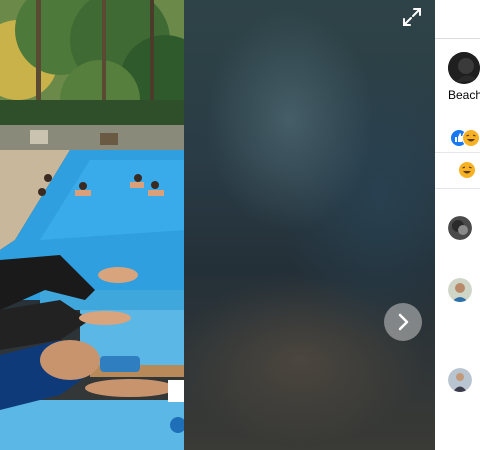 This screenshot has width=480, height=450. Describe the element at coordinates (464, 68) in the screenshot. I see `page-avatar` at that location.